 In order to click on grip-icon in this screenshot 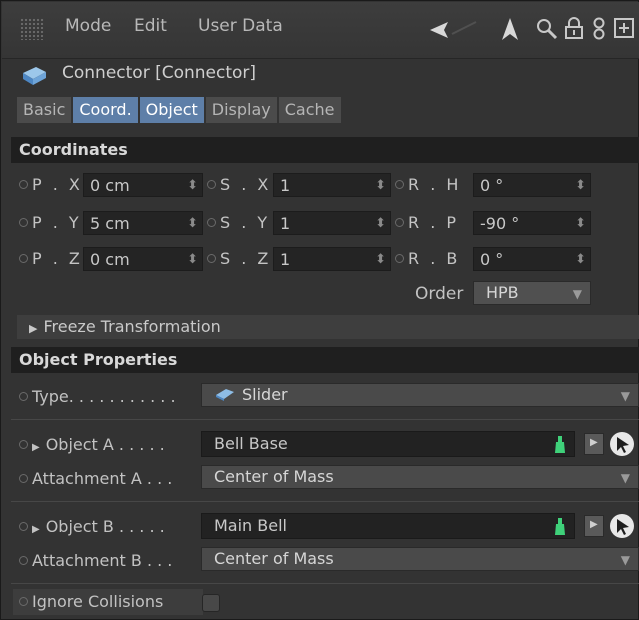, I will do `click(32, 29)`.